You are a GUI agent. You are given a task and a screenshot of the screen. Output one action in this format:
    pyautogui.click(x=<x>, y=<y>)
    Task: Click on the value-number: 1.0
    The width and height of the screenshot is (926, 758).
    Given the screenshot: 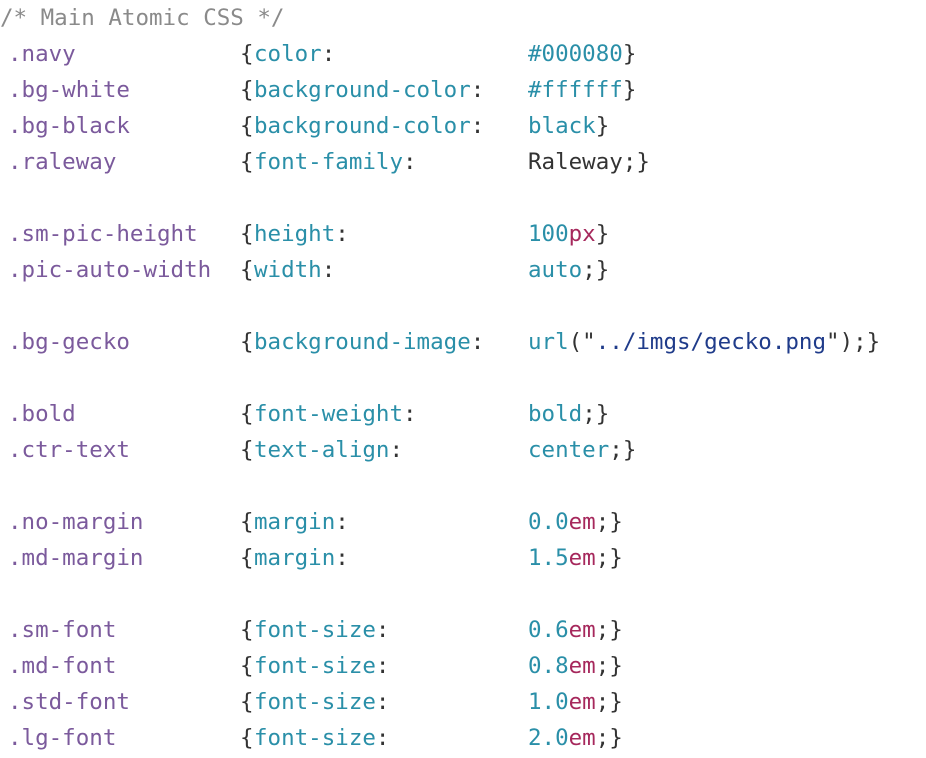 What is the action you would take?
    pyautogui.click(x=548, y=702)
    